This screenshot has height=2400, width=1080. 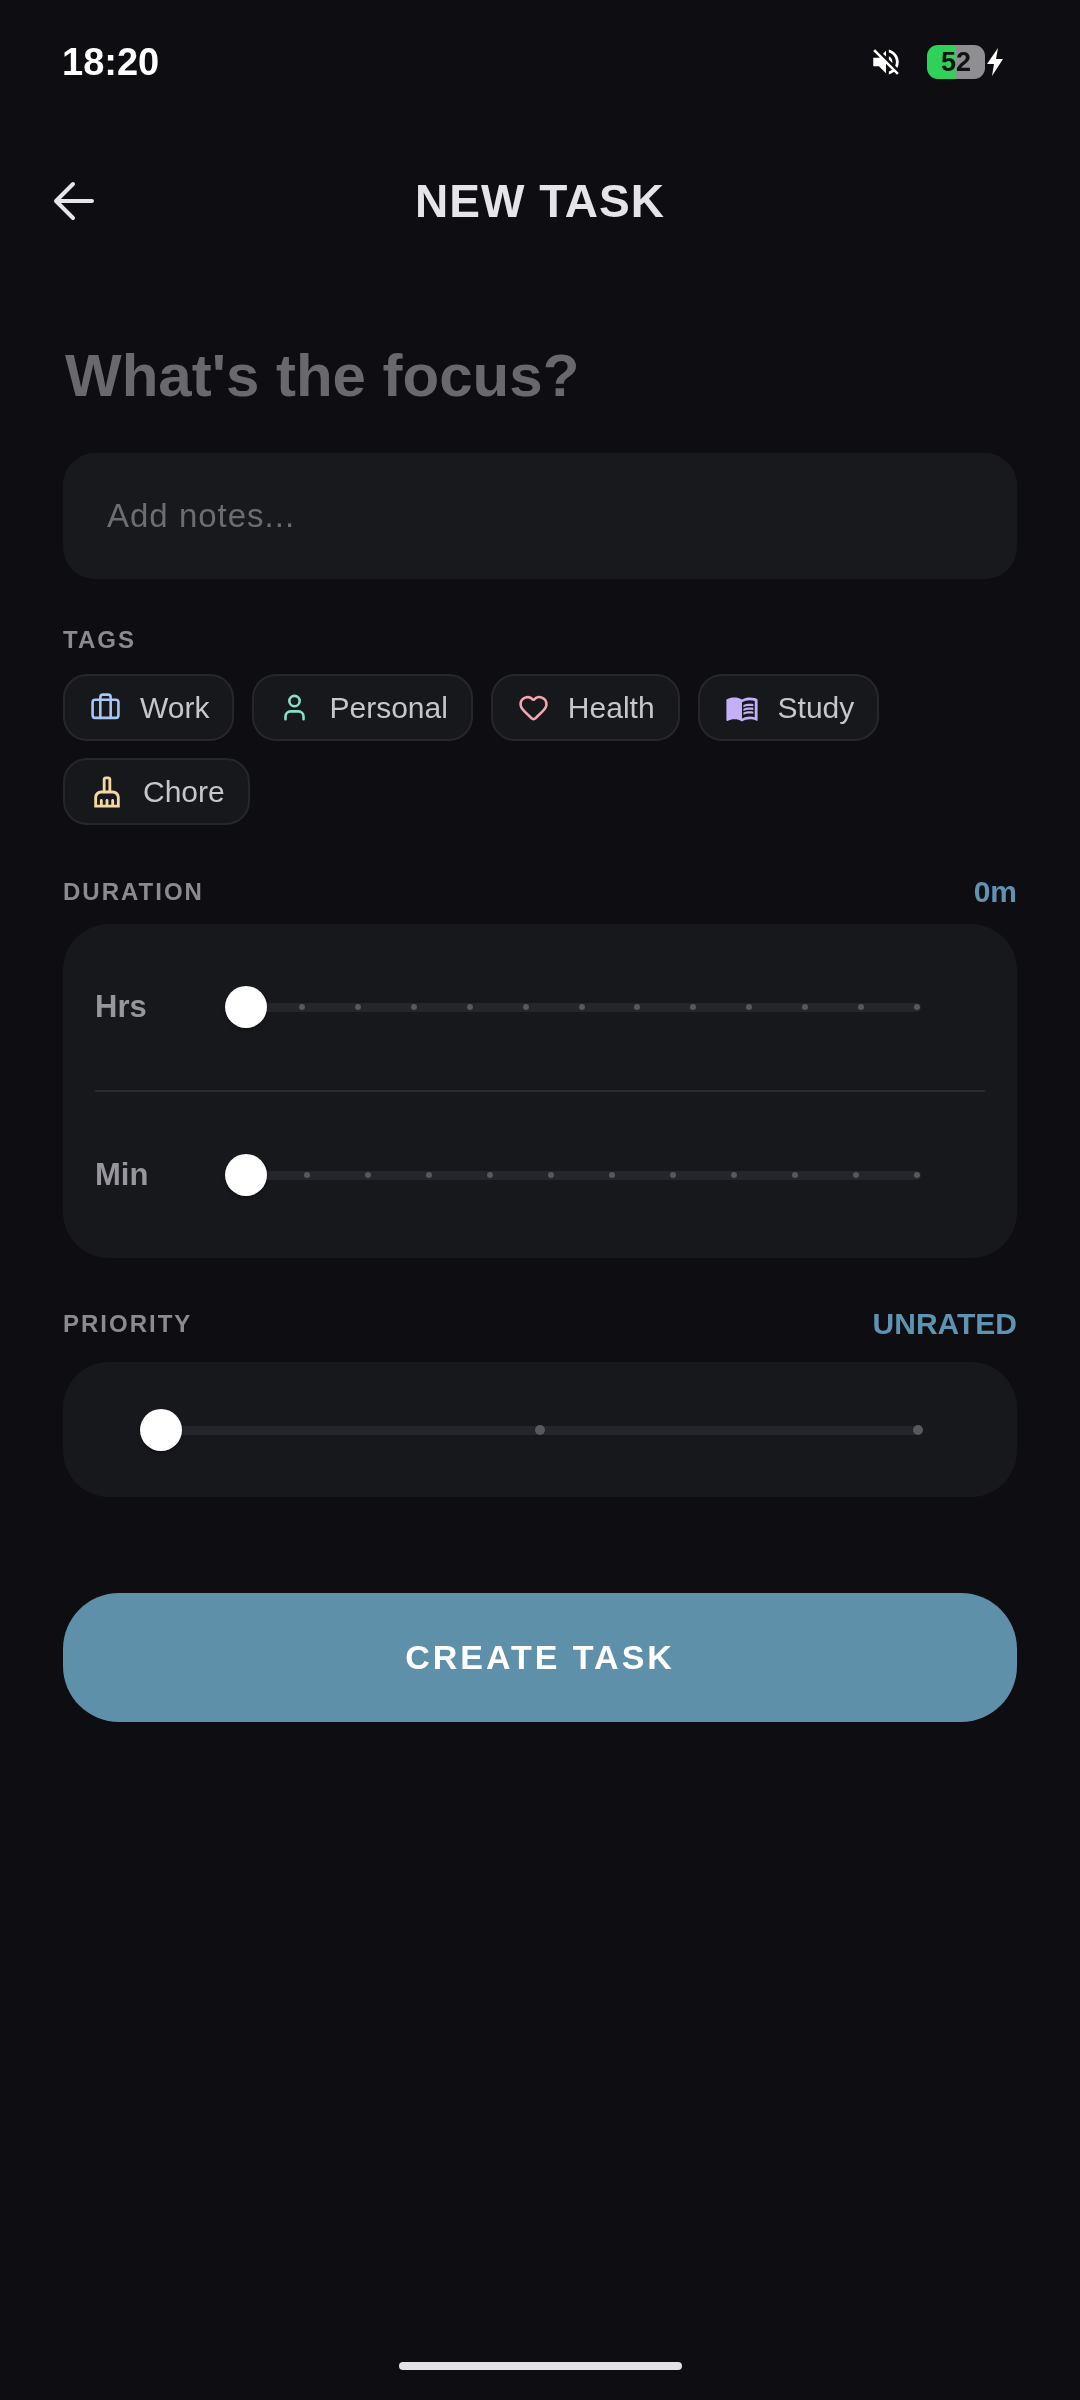 I want to click on screen-title: NEW TASK, so click(x=540, y=201).